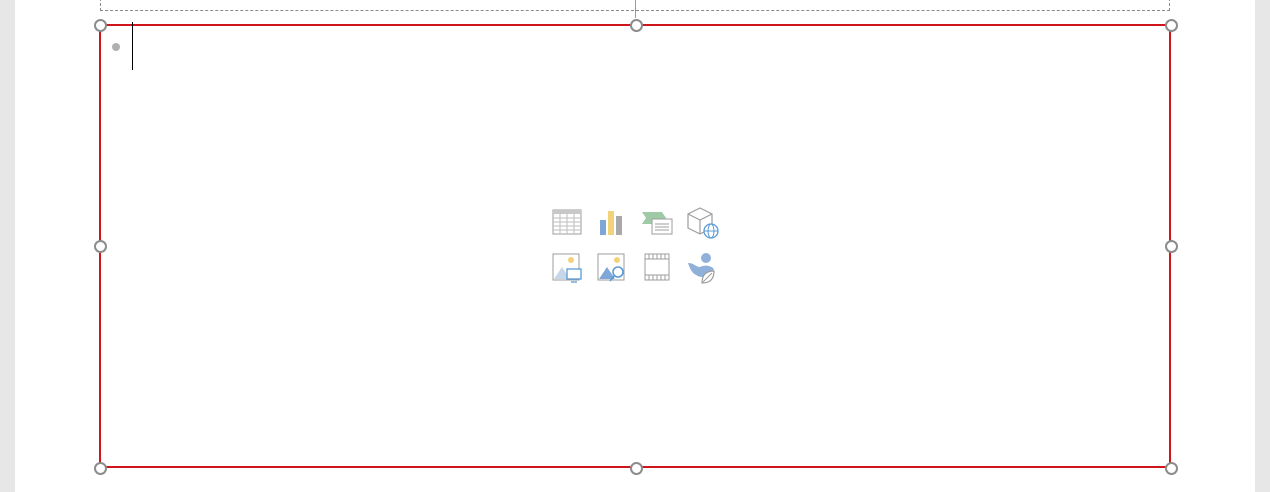 The width and height of the screenshot is (1270, 492). I want to click on resize-handle-bottom-right, so click(1171, 468).